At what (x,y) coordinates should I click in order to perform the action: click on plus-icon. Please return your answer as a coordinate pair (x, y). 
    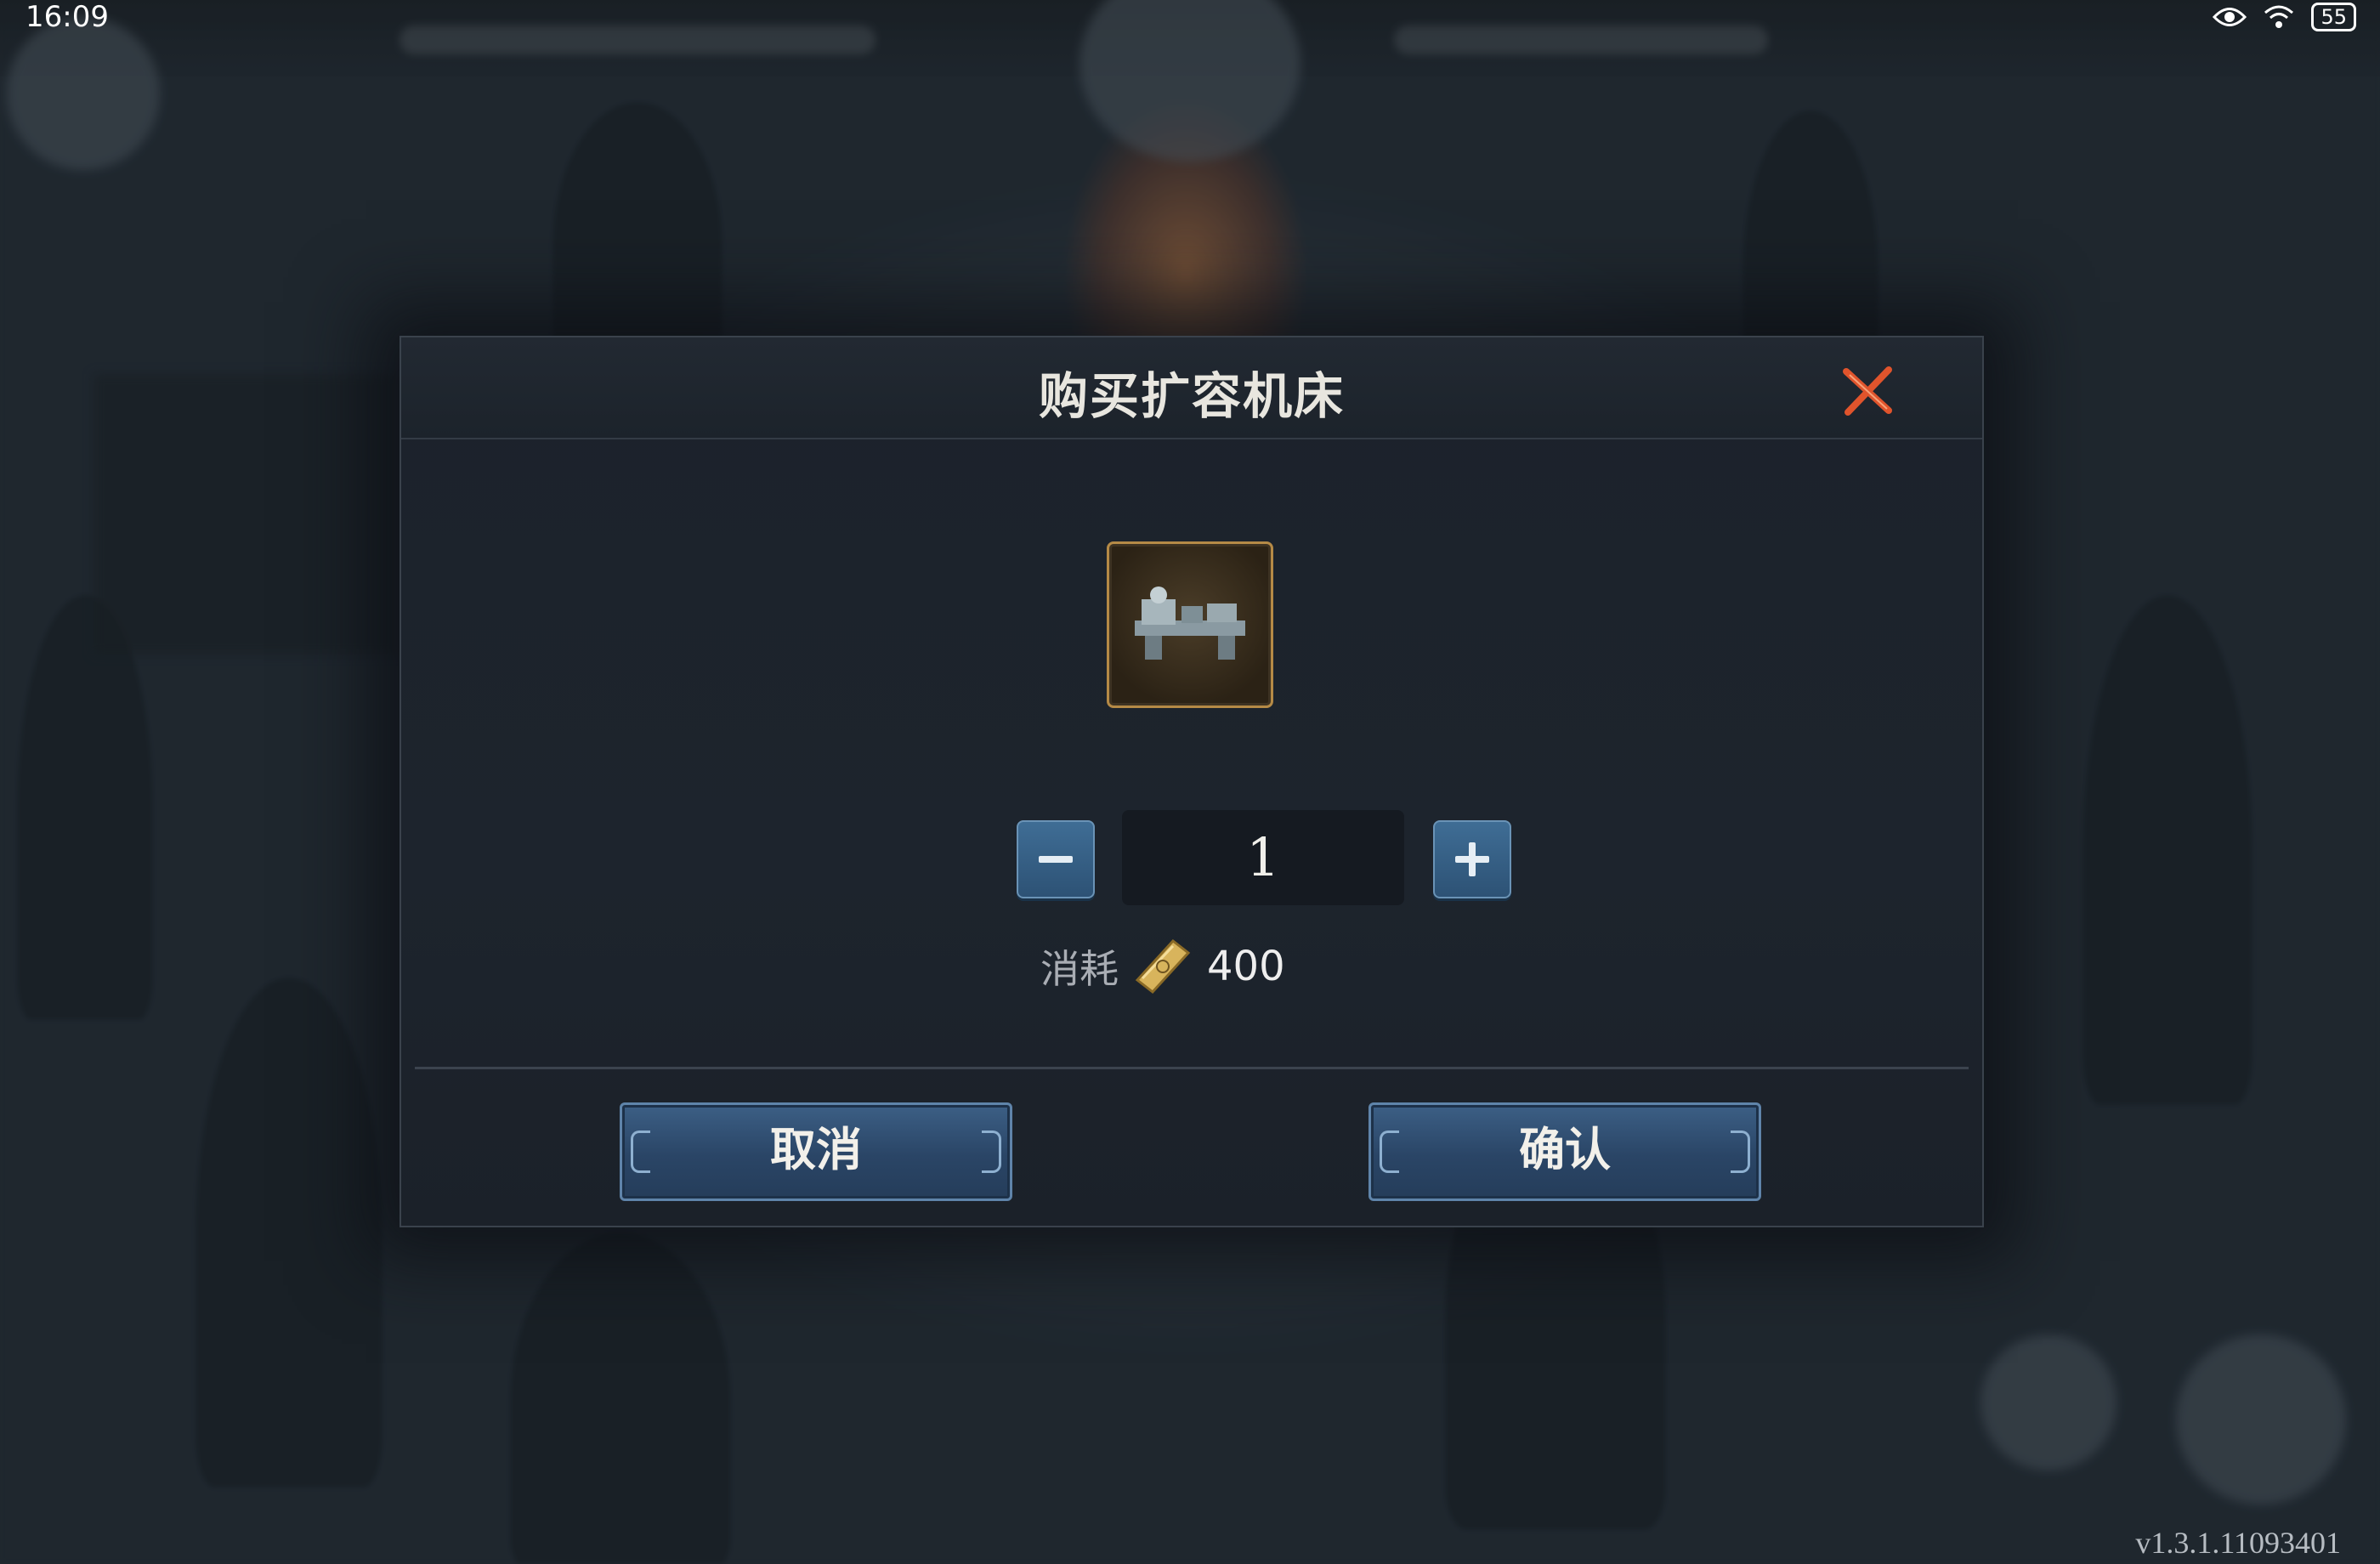
    Looking at the image, I should click on (1472, 859).